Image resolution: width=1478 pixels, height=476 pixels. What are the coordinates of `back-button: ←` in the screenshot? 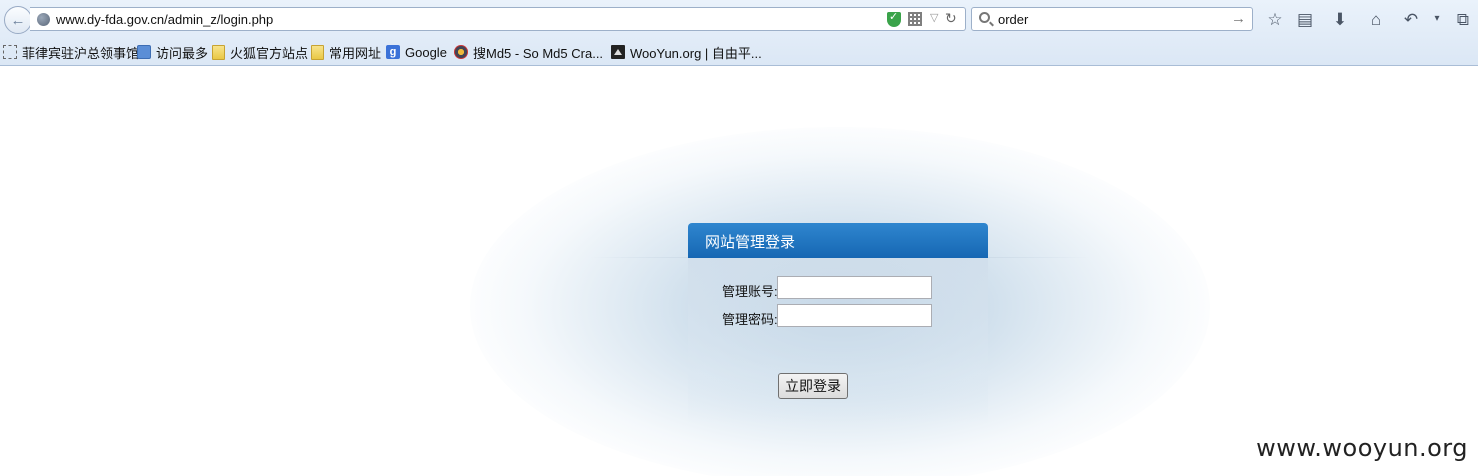 It's located at (18, 20).